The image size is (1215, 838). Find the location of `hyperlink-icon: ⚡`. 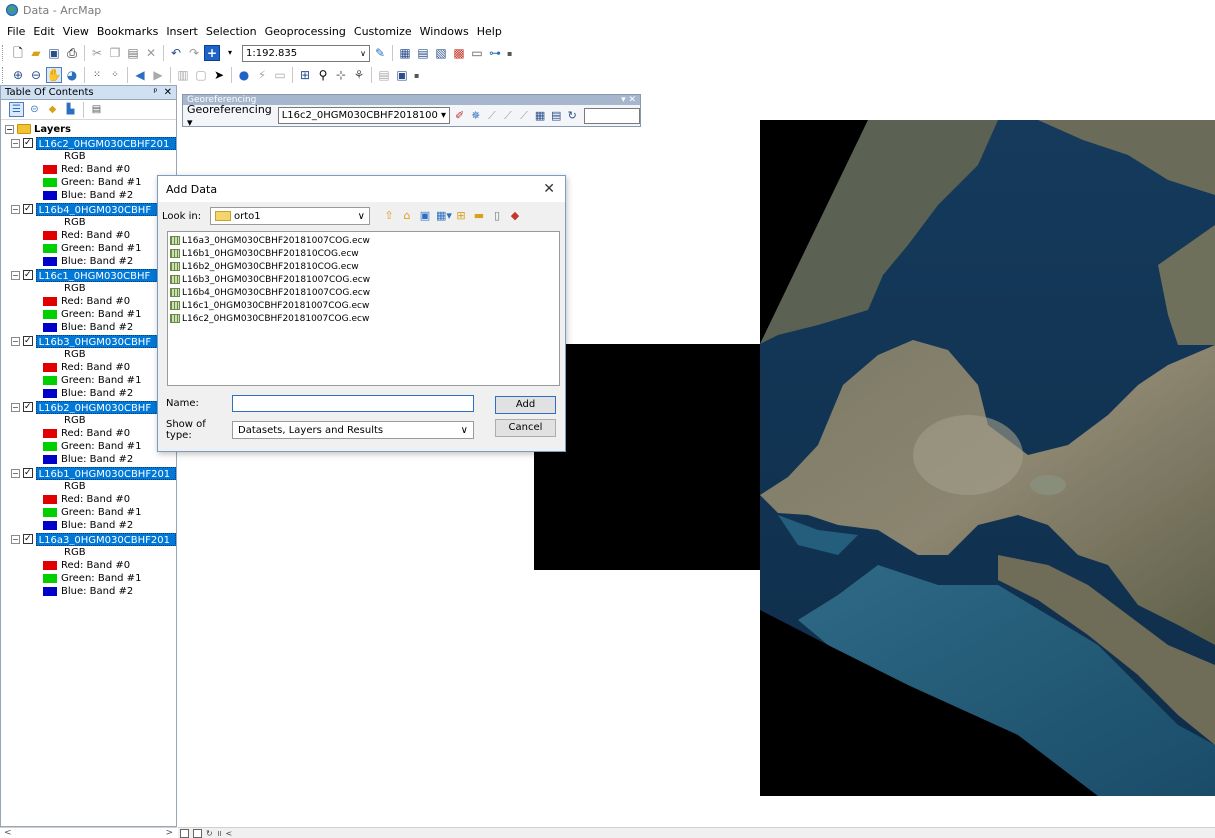

hyperlink-icon: ⚡ is located at coordinates (262, 75).